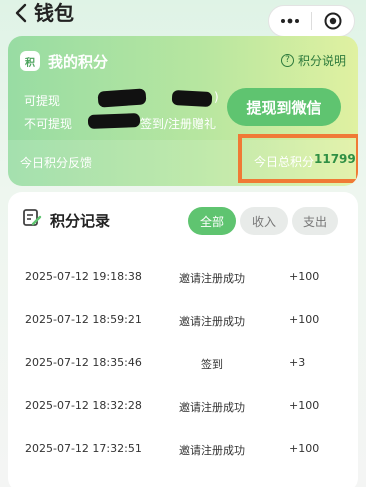  I want to click on records-header: 积分记录, so click(66, 220).